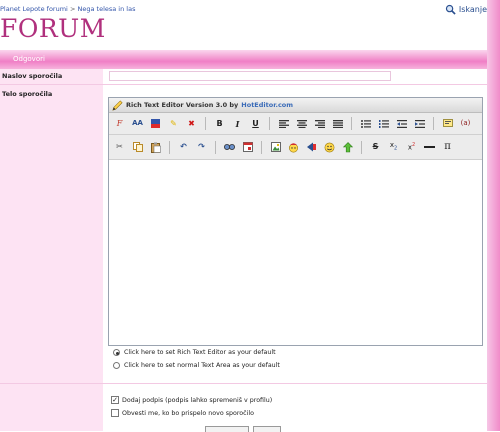 The image size is (500, 432). Describe the element at coordinates (219, 123) in the screenshot. I see `bold-icon: B` at that location.